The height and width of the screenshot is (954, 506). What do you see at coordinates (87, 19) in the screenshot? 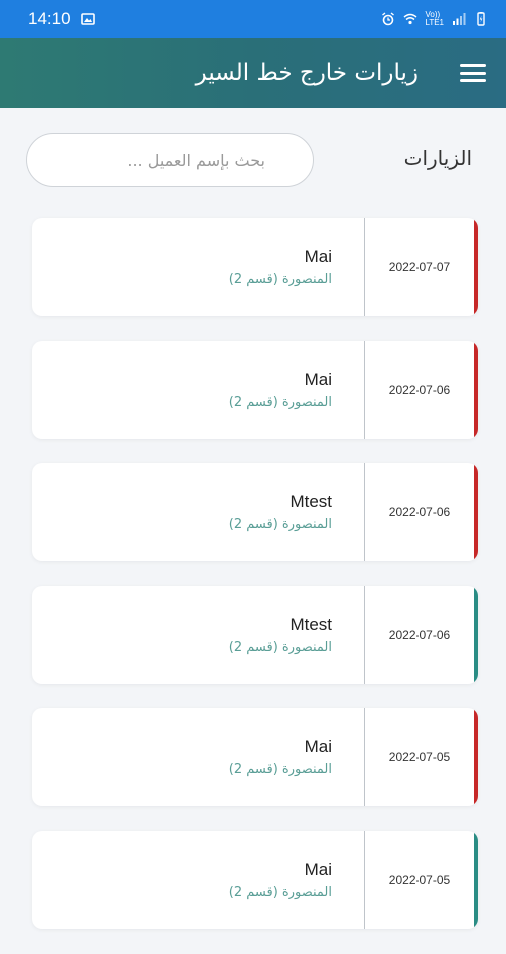
I see `image-icon` at bounding box center [87, 19].